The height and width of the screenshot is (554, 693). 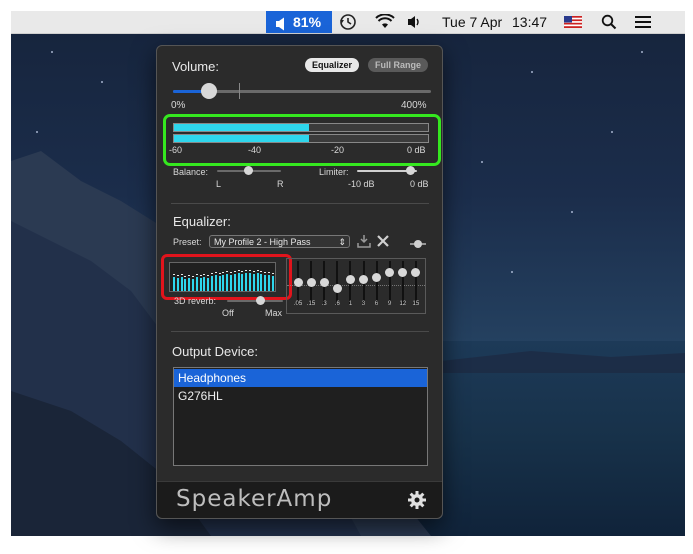 What do you see at coordinates (609, 22) in the screenshot?
I see `search-icon` at bounding box center [609, 22].